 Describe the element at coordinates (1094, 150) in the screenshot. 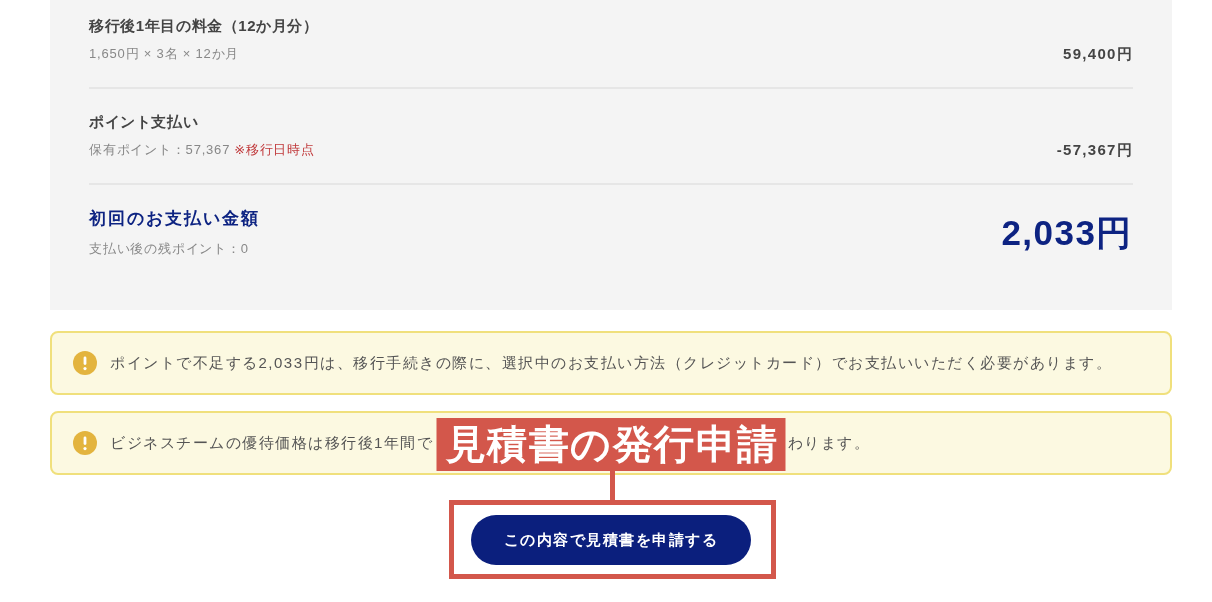

I see `amount-text: -57,367円` at that location.